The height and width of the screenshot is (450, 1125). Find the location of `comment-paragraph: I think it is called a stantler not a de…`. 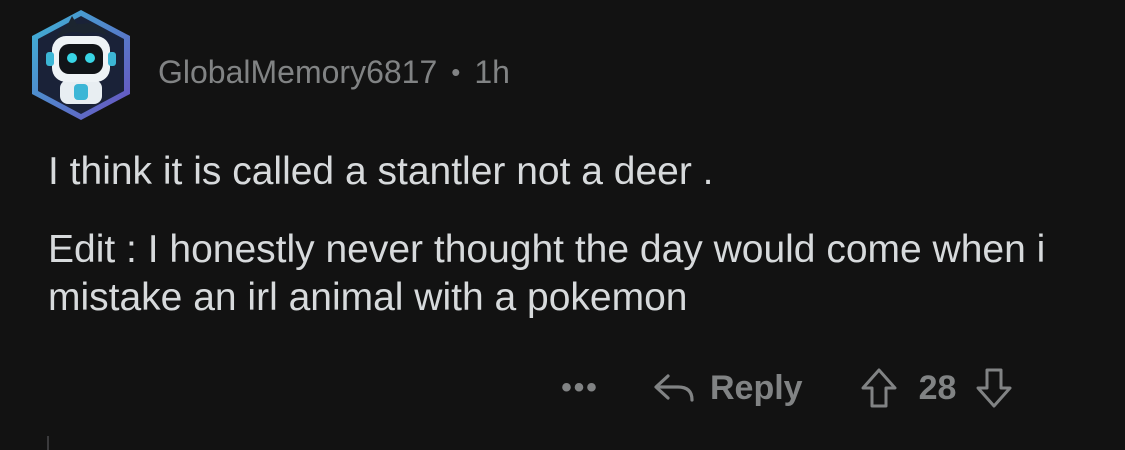

comment-paragraph: I think it is called a stantler not a de… is located at coordinates (381, 171).